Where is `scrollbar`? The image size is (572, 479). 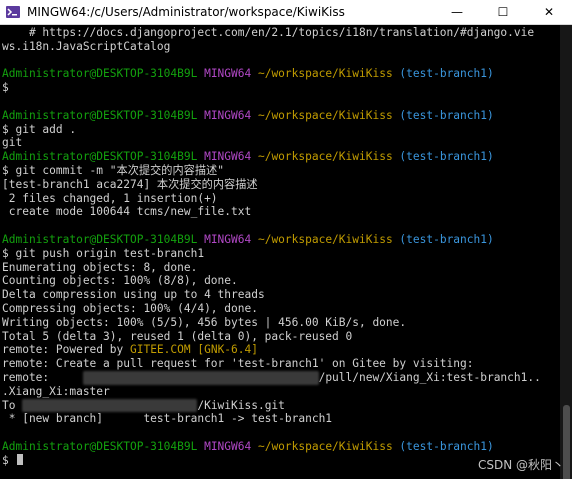 scrollbar is located at coordinates (566, 252).